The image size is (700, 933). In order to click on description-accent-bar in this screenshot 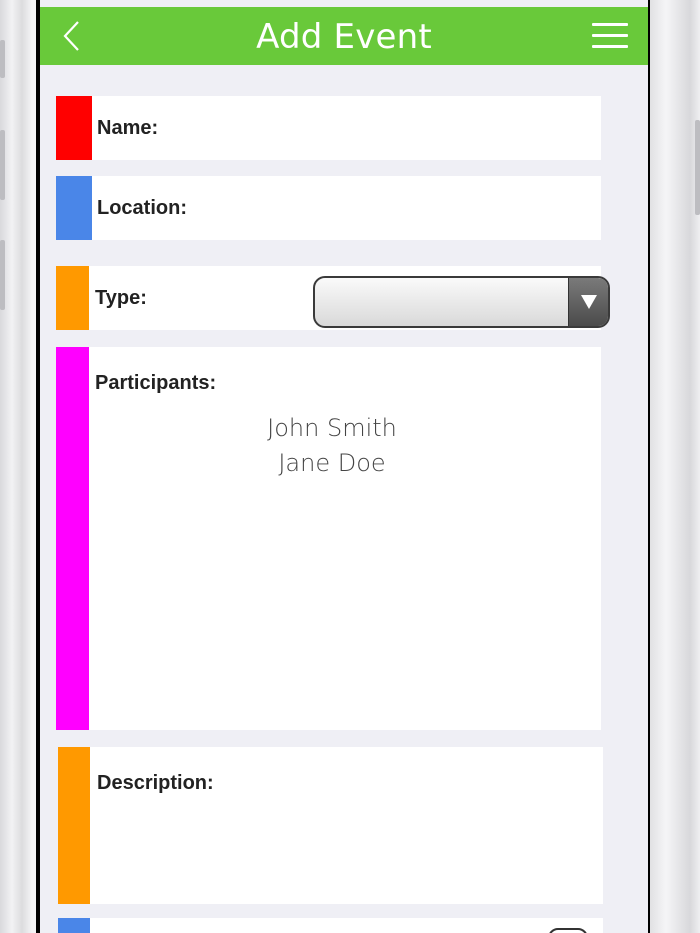, I will do `click(74, 825)`.